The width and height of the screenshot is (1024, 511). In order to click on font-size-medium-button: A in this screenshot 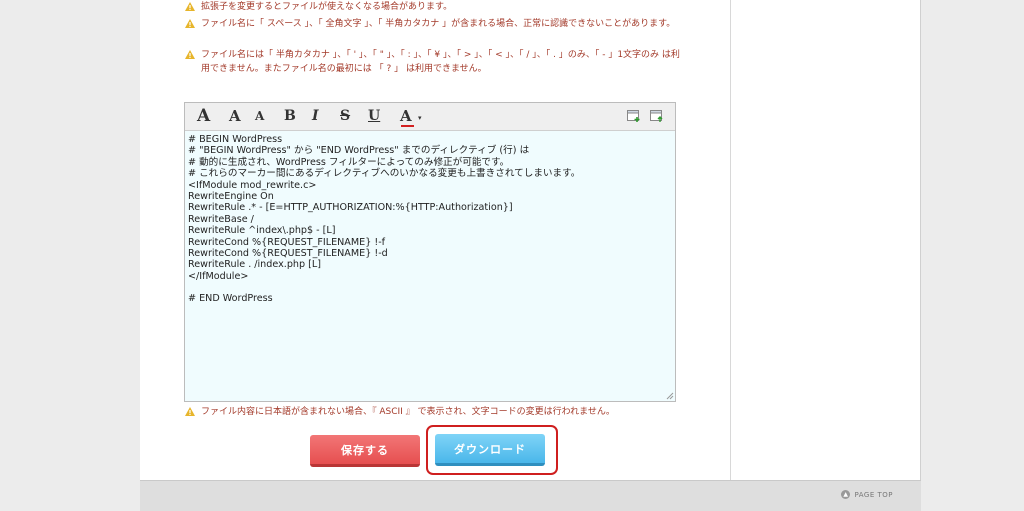, I will do `click(235, 116)`.